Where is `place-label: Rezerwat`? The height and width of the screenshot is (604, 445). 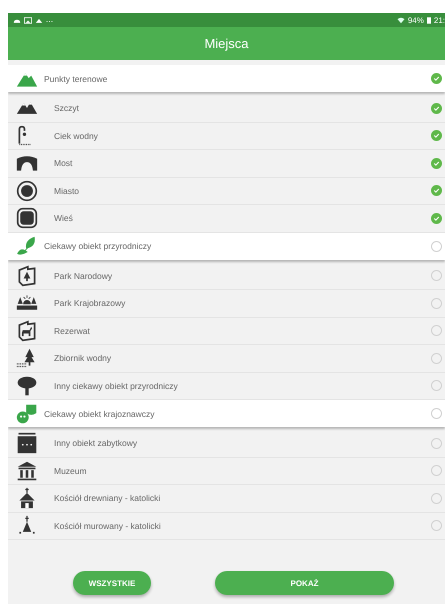
place-label: Rezerwat is located at coordinates (72, 331).